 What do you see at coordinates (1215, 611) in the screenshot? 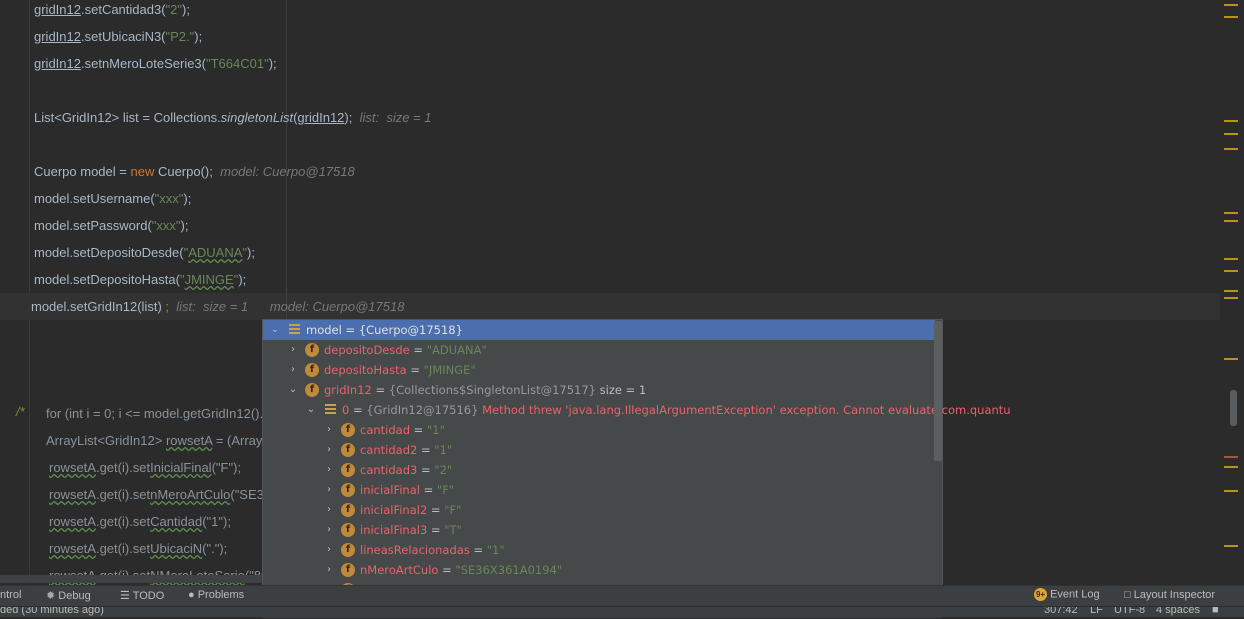
I see `lock-icon: ■` at bounding box center [1215, 611].